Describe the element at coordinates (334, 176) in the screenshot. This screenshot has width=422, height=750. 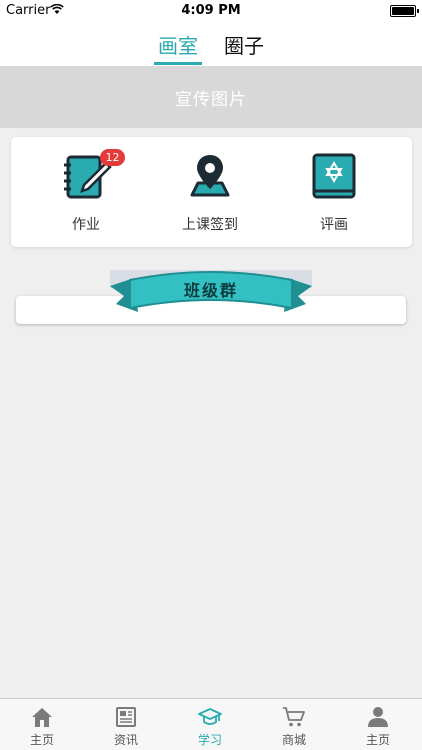
I see `book-star-icon` at that location.